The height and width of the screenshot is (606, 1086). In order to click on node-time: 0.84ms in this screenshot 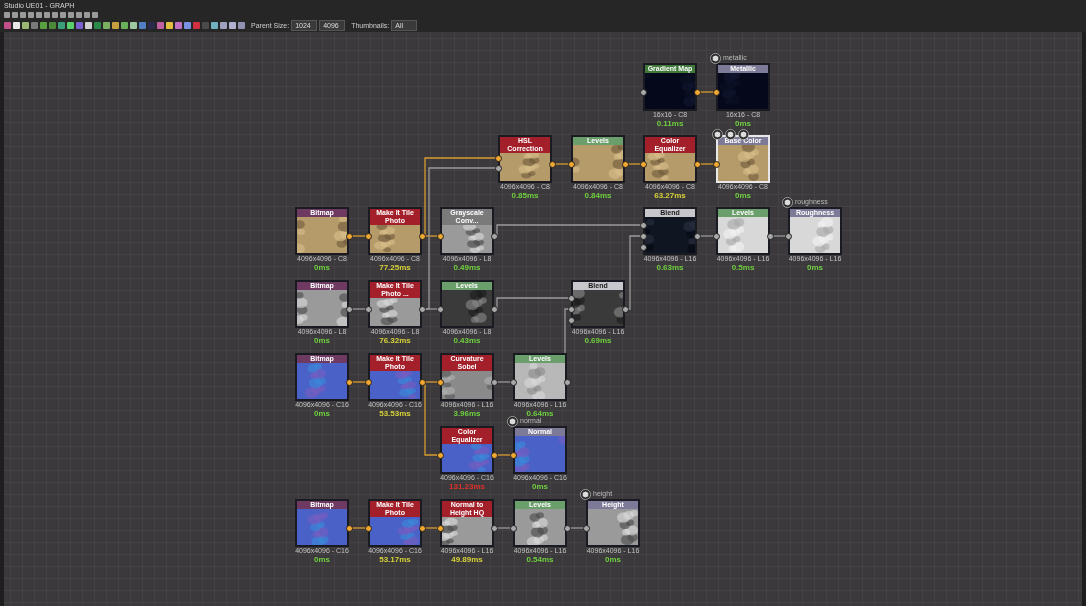, I will do `click(598, 195)`.